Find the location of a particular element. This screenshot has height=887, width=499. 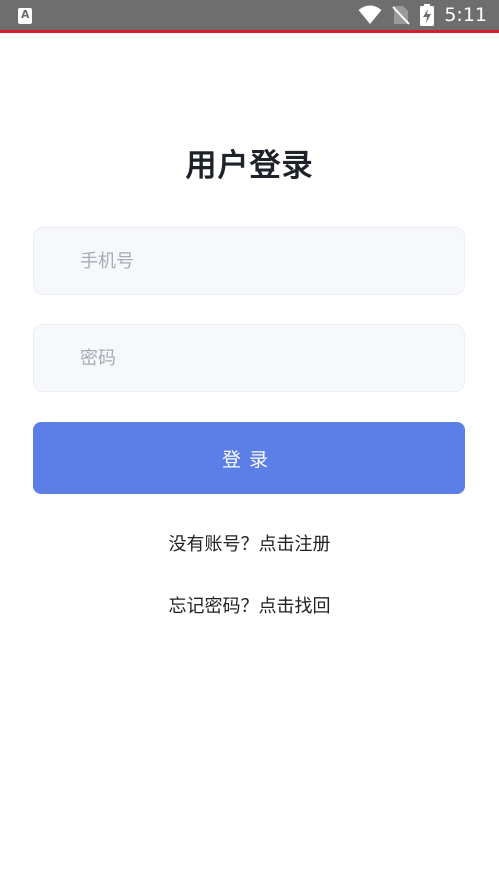

password-field is located at coordinates (249, 358).